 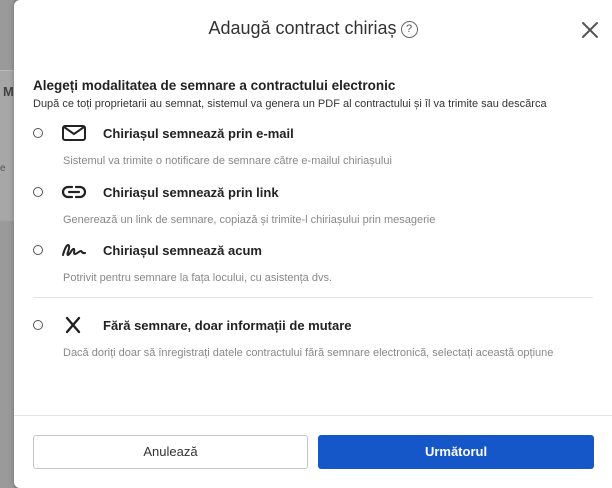 What do you see at coordinates (198, 133) in the screenshot?
I see `option-label: Chiriașul semnează prin e-mail` at bounding box center [198, 133].